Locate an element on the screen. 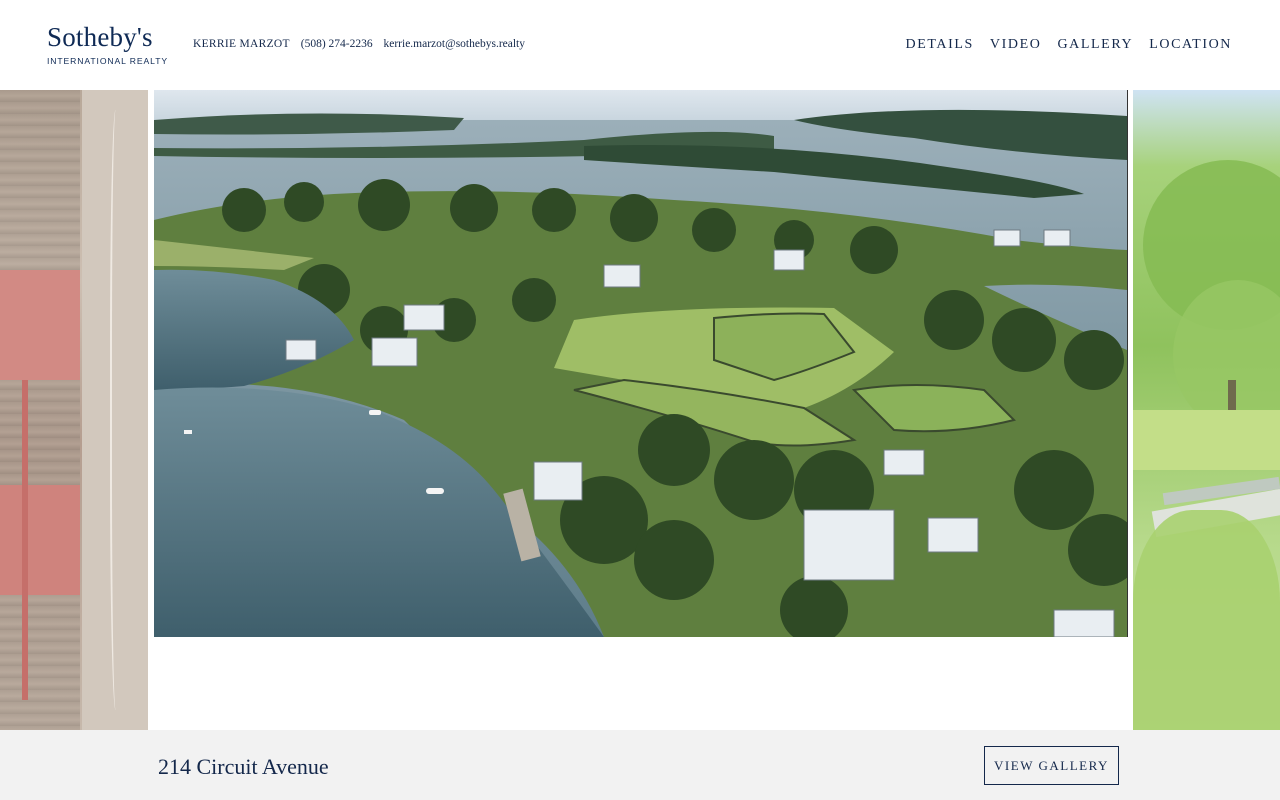  nav-video: VIDEO is located at coordinates (1016, 45).